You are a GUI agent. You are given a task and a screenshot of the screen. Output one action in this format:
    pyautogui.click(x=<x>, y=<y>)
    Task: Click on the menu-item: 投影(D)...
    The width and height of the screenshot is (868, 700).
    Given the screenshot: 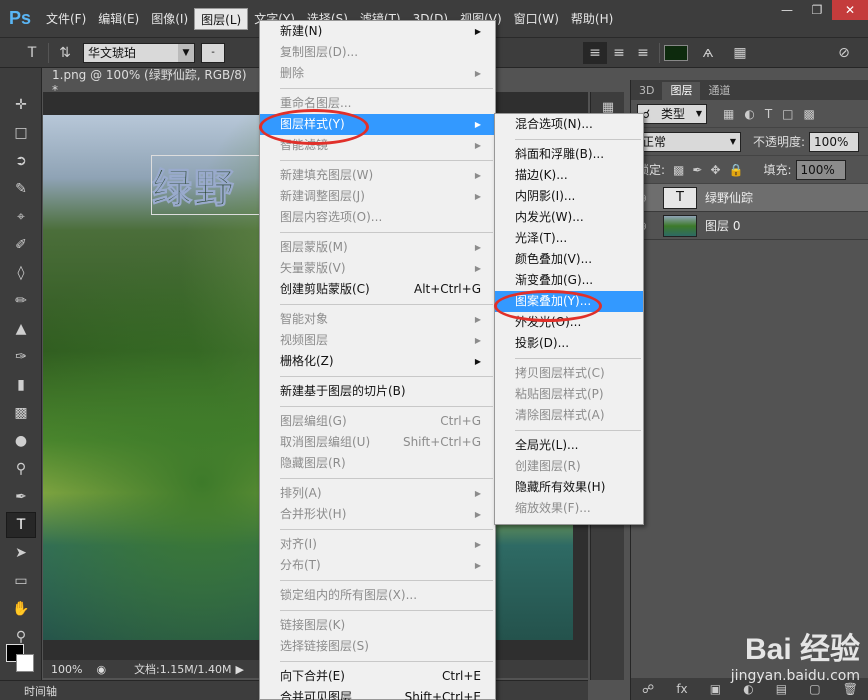 What is the action you would take?
    pyautogui.click(x=569, y=343)
    